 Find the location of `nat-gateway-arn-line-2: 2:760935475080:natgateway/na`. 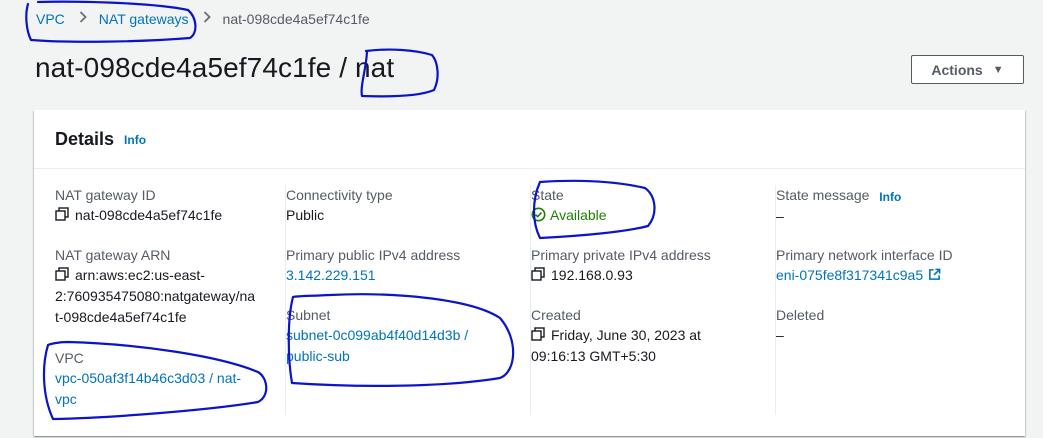

nat-gateway-arn-line-2: 2:760935475080:natgateway/na is located at coordinates (155, 296).